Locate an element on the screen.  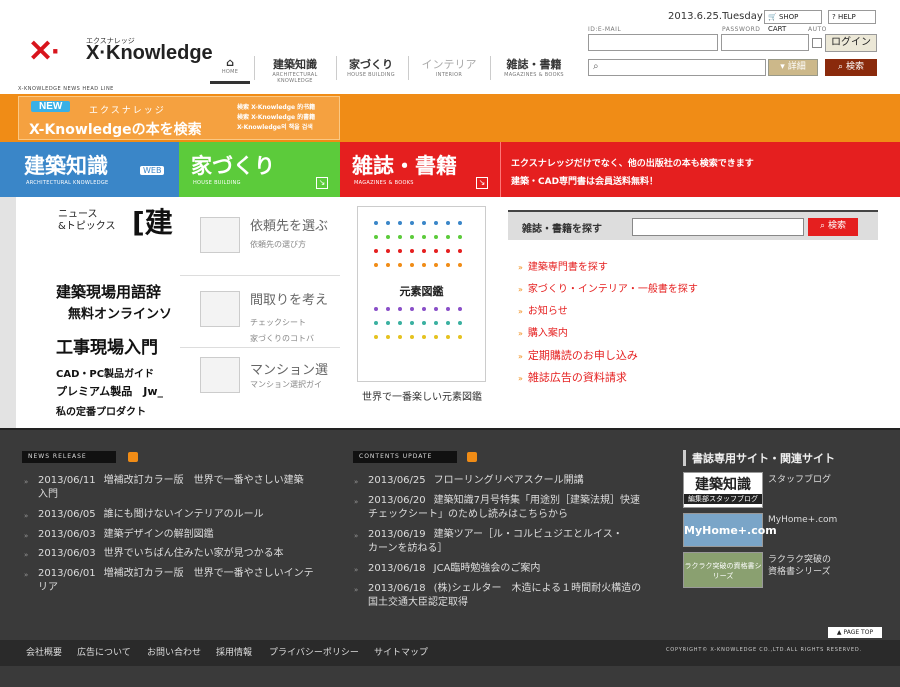
nav-architecture: 建築知識 ARCHITECTURAL KNOWLEDGE is located at coordinates (295, 68).